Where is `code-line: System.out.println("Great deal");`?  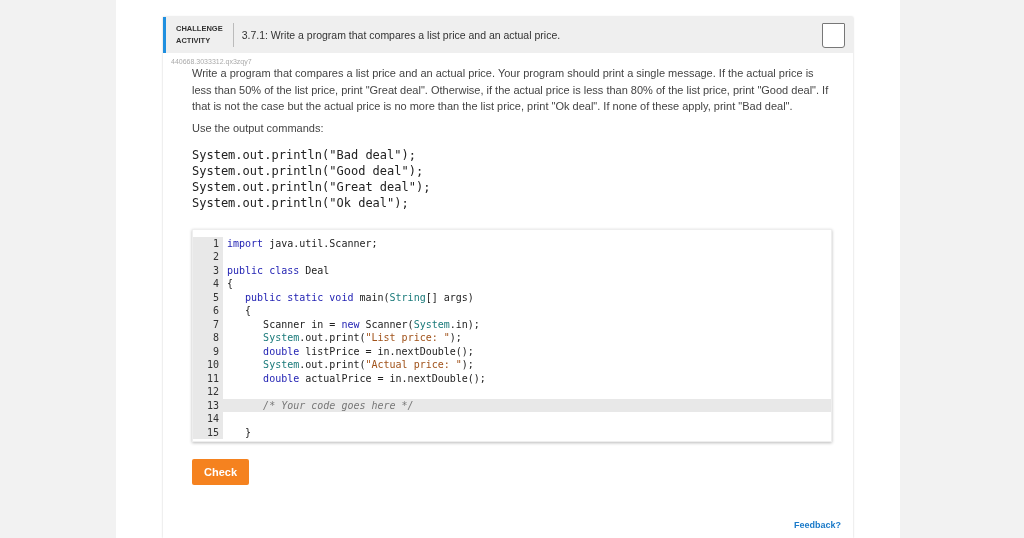 code-line: System.out.println("Great deal"); is located at coordinates (311, 186).